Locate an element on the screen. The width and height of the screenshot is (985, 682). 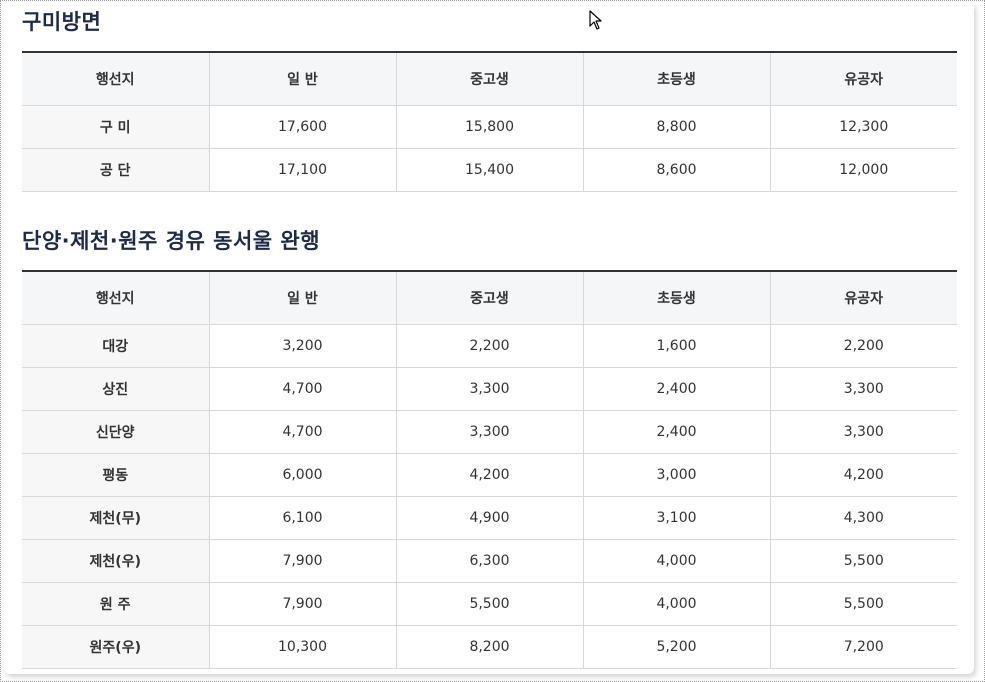
fare-cell: 6,100 is located at coordinates (302, 518).